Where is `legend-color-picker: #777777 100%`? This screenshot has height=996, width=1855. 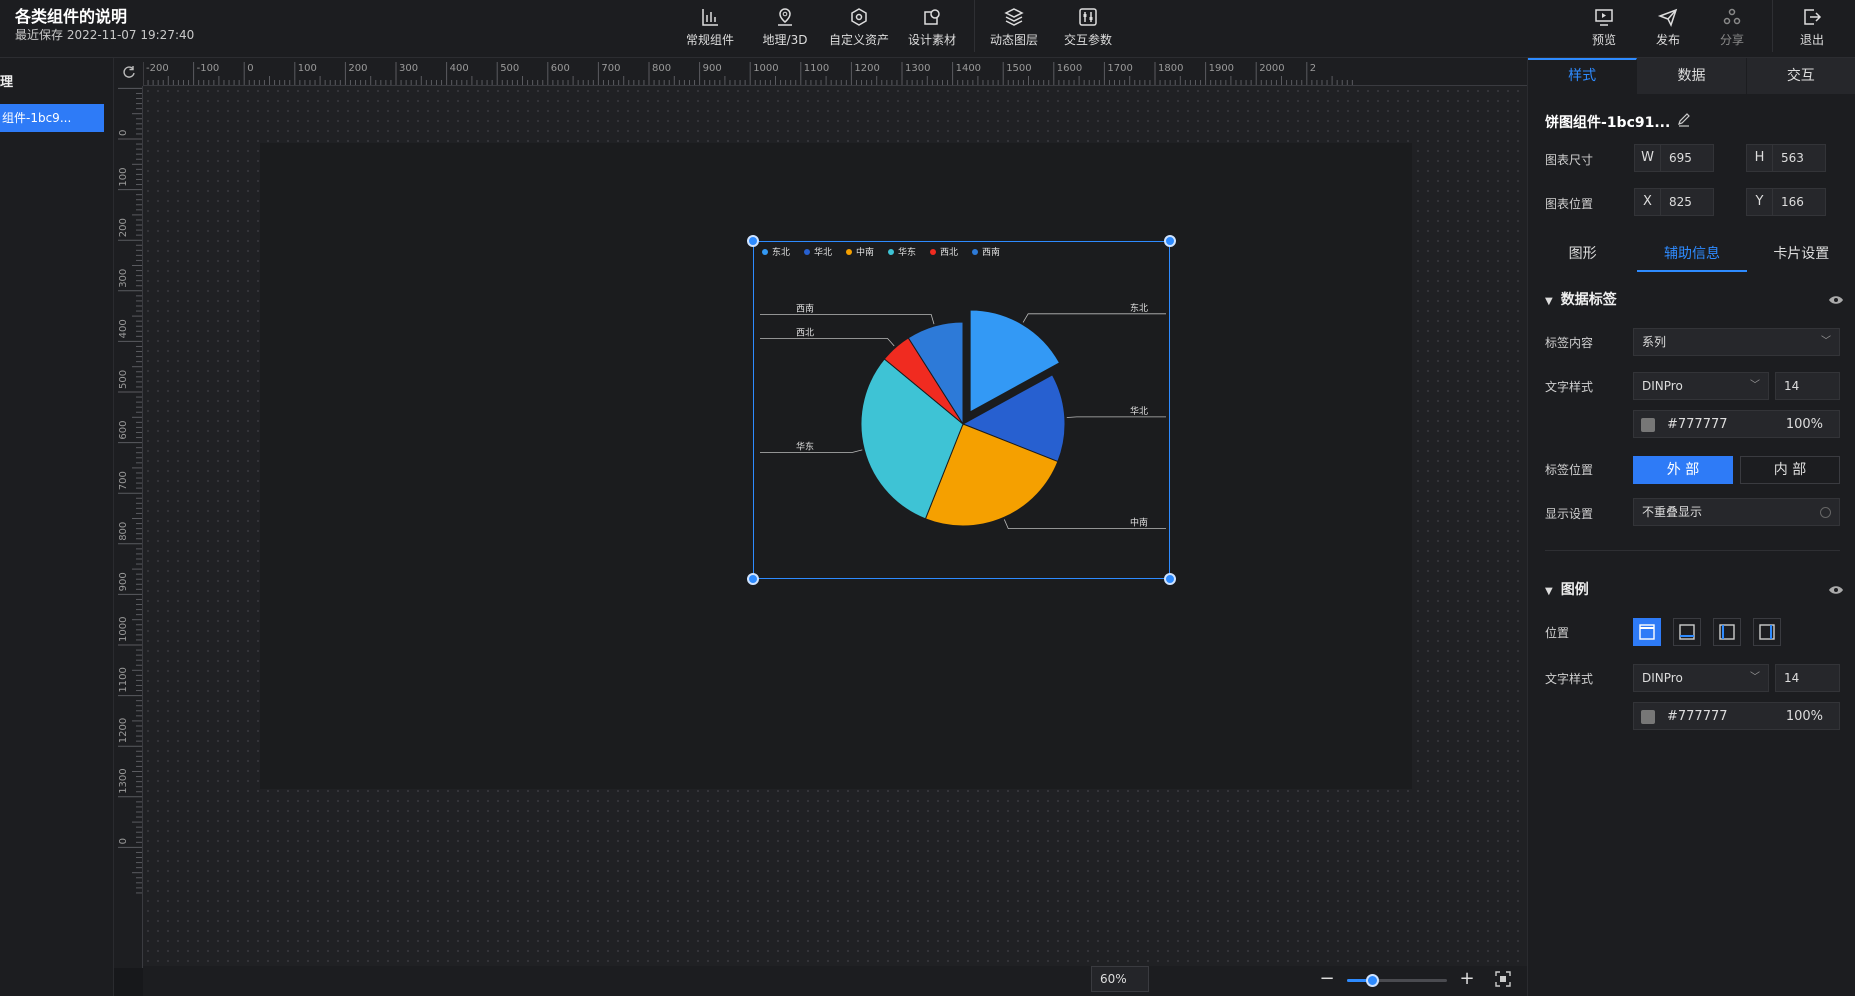
legend-color-picker: #777777 100% is located at coordinates (1736, 716).